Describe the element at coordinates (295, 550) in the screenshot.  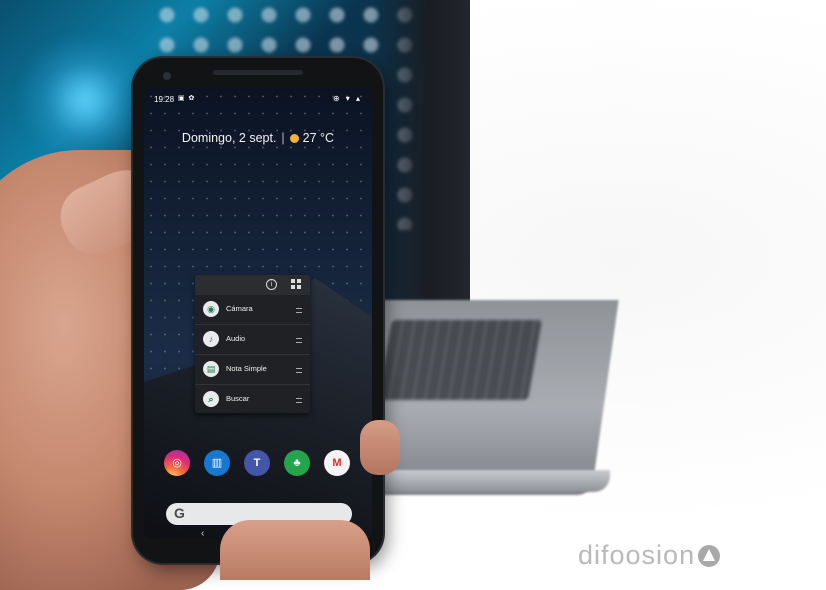
I see `palm-edge` at that location.